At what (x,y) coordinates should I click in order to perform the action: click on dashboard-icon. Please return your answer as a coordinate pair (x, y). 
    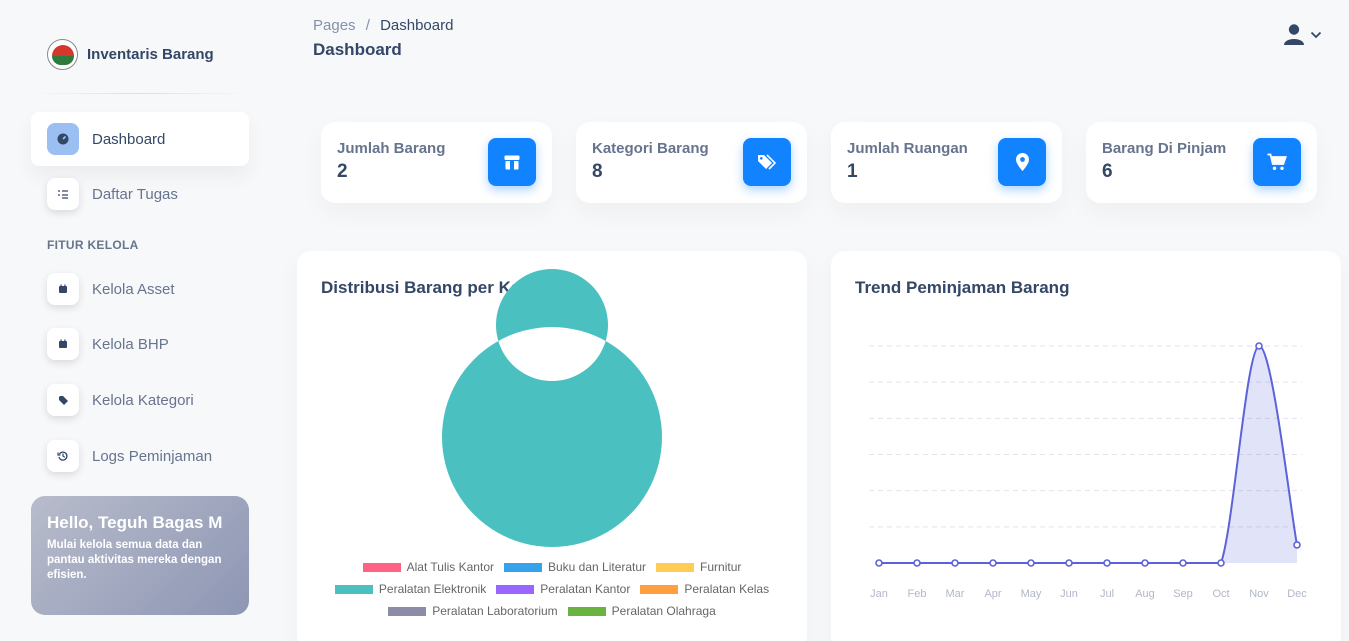
    Looking at the image, I should click on (63, 139).